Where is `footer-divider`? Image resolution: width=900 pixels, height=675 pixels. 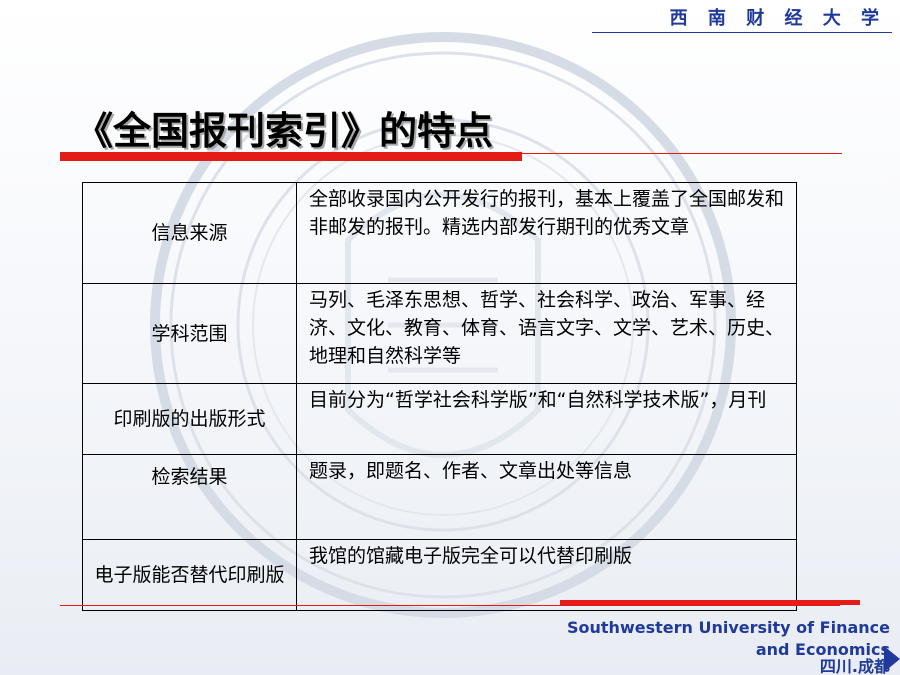
footer-divider is located at coordinates (450, 605).